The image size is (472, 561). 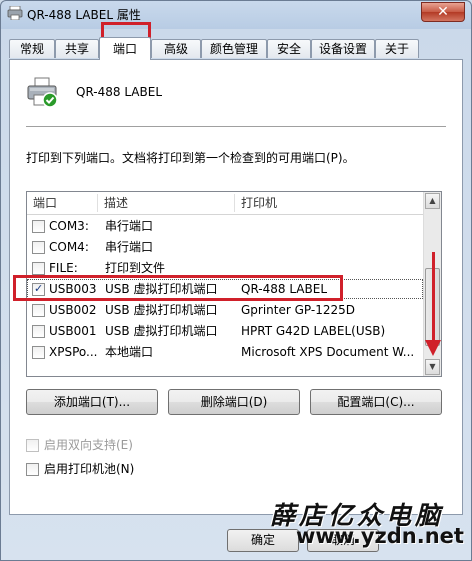 What do you see at coordinates (225, 289) in the screenshot?
I see `port-row-usb003: USB003 USB 虚拟打印机端口 QR-488 LABEL` at bounding box center [225, 289].